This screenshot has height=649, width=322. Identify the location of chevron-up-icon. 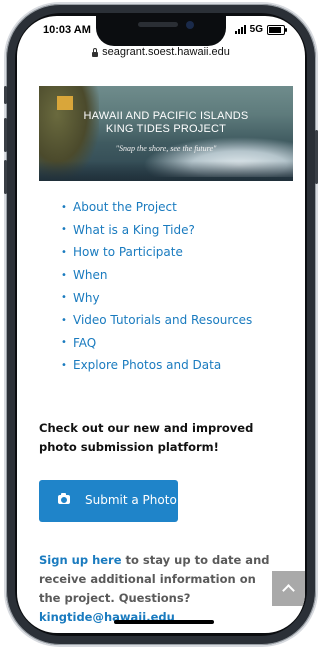
(288, 590).